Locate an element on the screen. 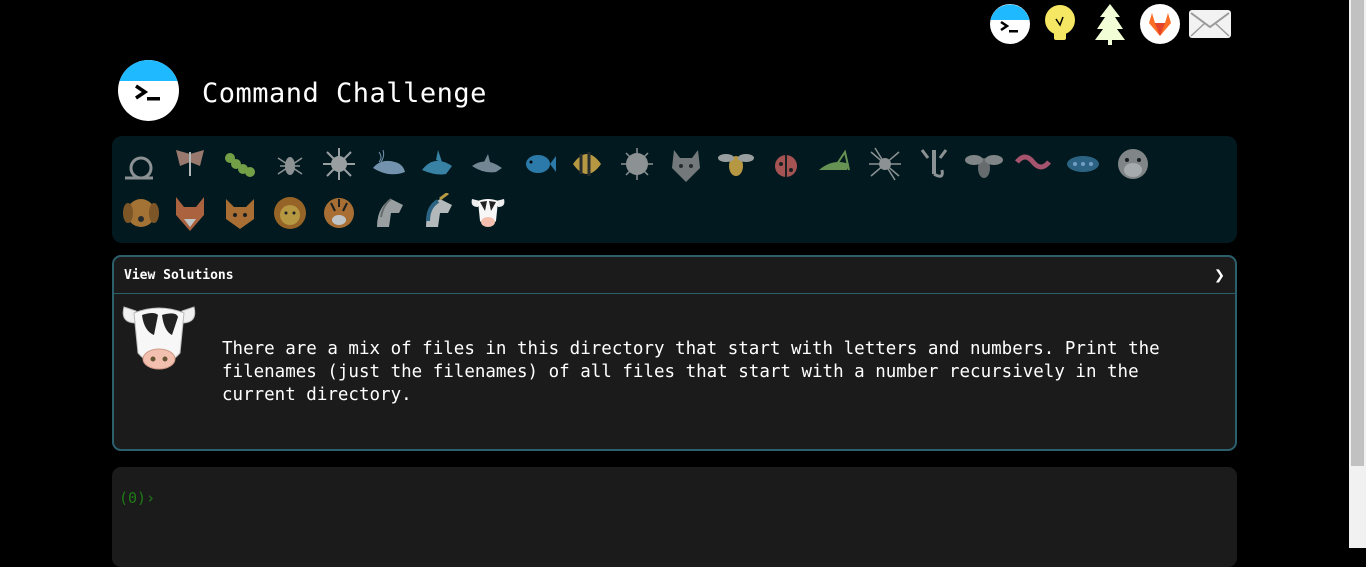 The height and width of the screenshot is (567, 1366). shark-icon is located at coordinates (437, 161).